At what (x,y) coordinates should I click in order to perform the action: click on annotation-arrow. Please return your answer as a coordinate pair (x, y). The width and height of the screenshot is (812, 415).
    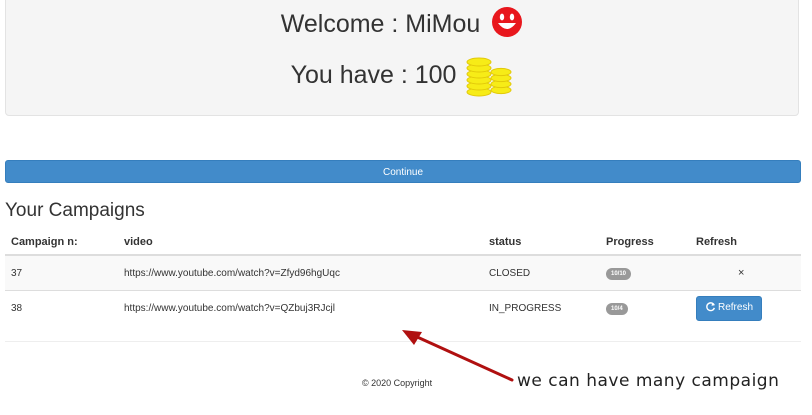
    Looking at the image, I should click on (458, 356).